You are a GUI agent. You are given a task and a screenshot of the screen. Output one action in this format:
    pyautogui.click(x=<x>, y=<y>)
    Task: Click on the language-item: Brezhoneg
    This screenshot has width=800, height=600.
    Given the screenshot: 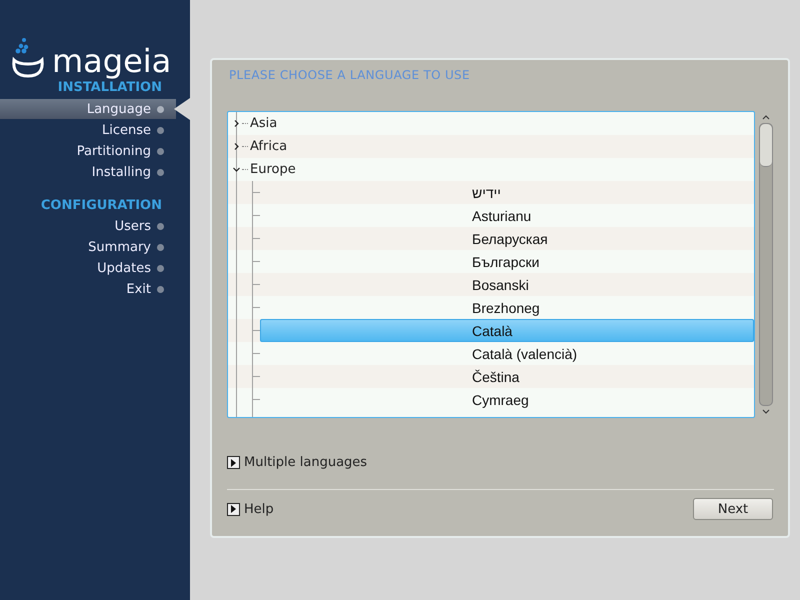 What is the action you would take?
    pyautogui.click(x=507, y=307)
    